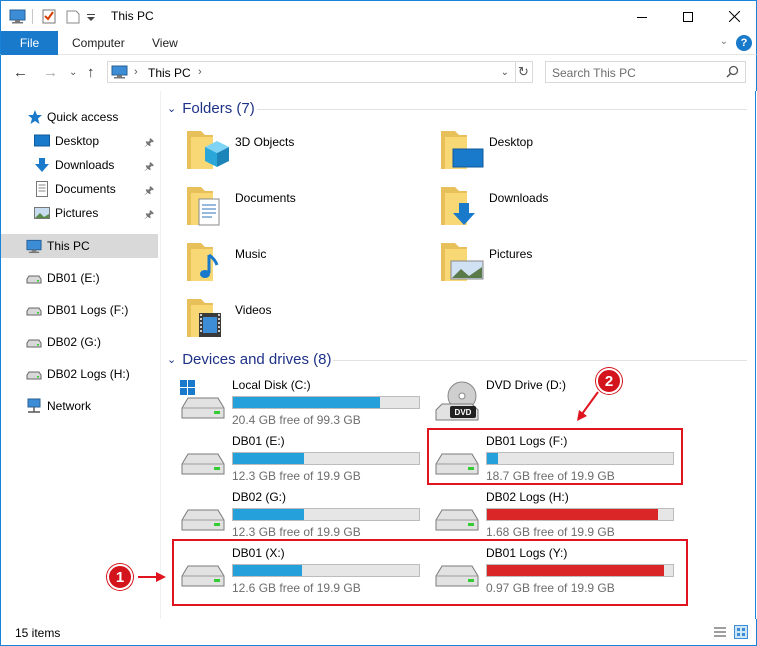 This screenshot has width=757, height=646. What do you see at coordinates (741, 632) in the screenshot?
I see `large-icons-view-icon` at bounding box center [741, 632].